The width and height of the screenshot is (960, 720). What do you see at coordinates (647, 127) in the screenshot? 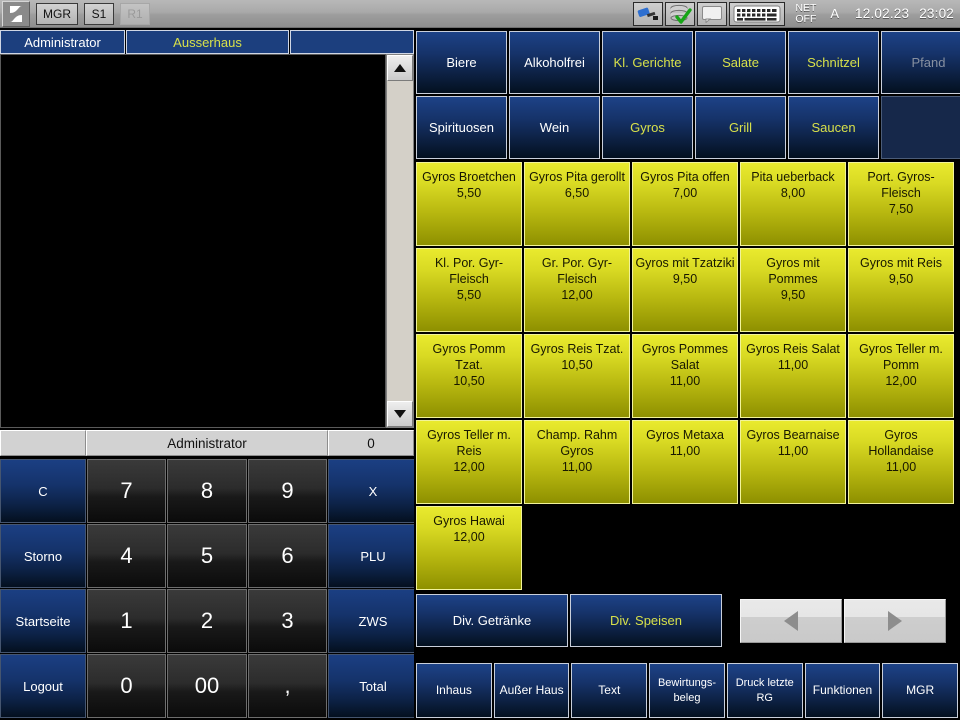
I see `category-button-gyros: Gyros` at bounding box center [647, 127].